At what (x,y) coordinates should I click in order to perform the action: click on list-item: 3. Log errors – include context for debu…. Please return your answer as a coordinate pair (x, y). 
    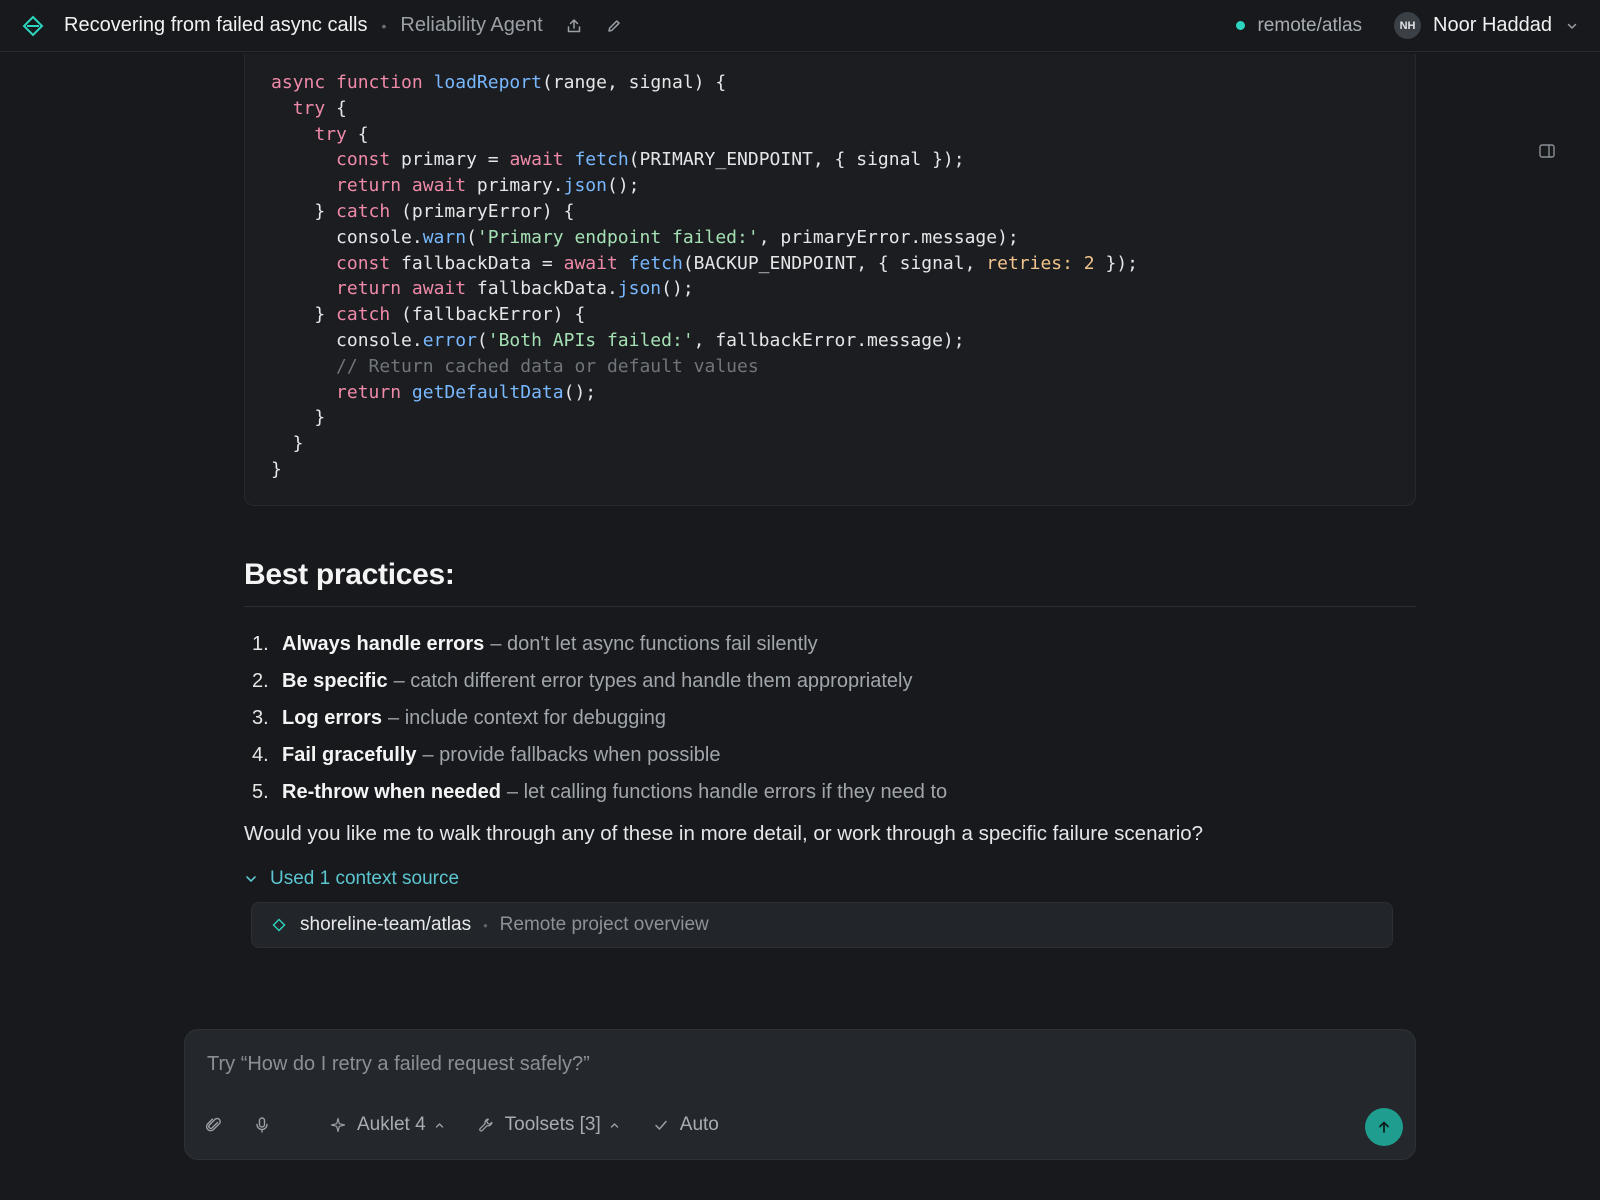
    Looking at the image, I should click on (595, 718).